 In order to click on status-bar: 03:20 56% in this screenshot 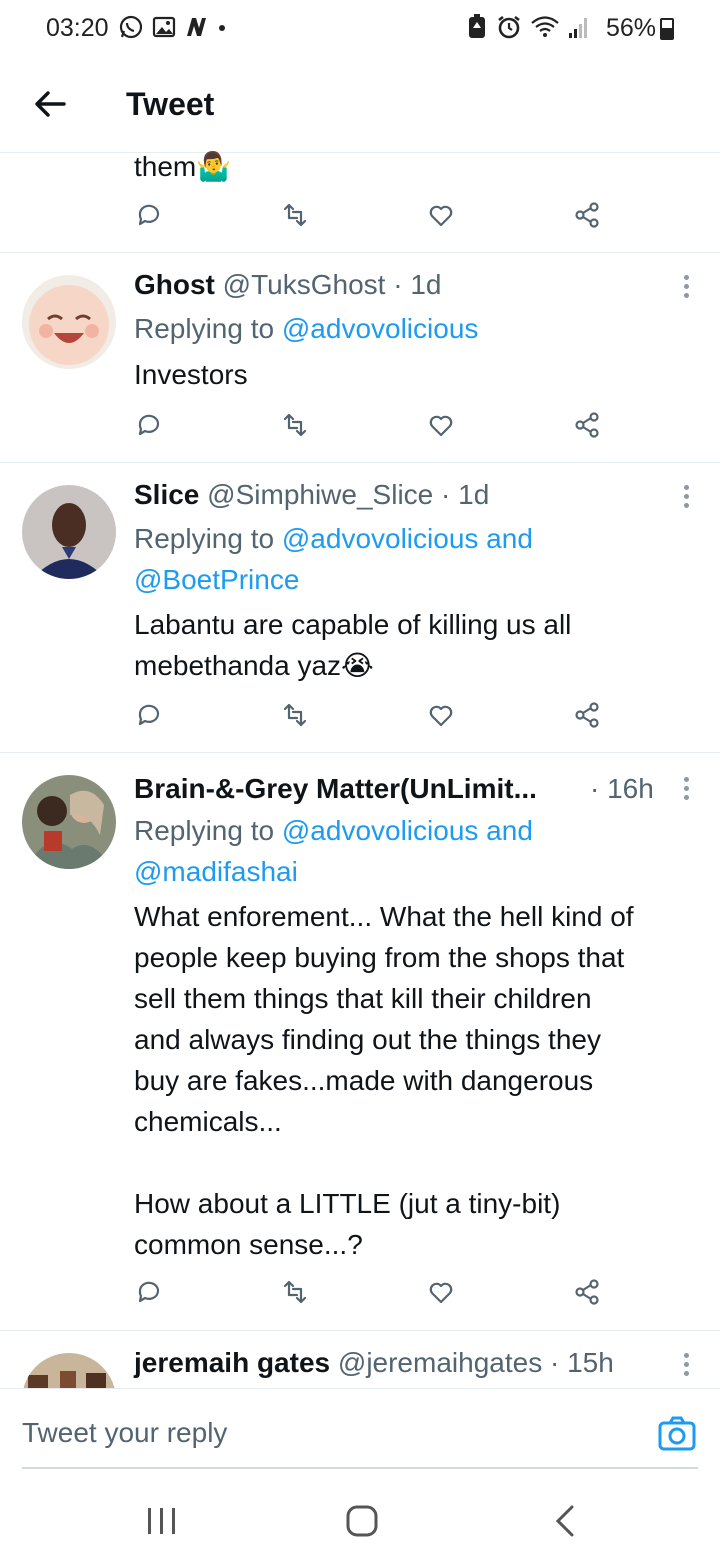, I will do `click(360, 31)`.